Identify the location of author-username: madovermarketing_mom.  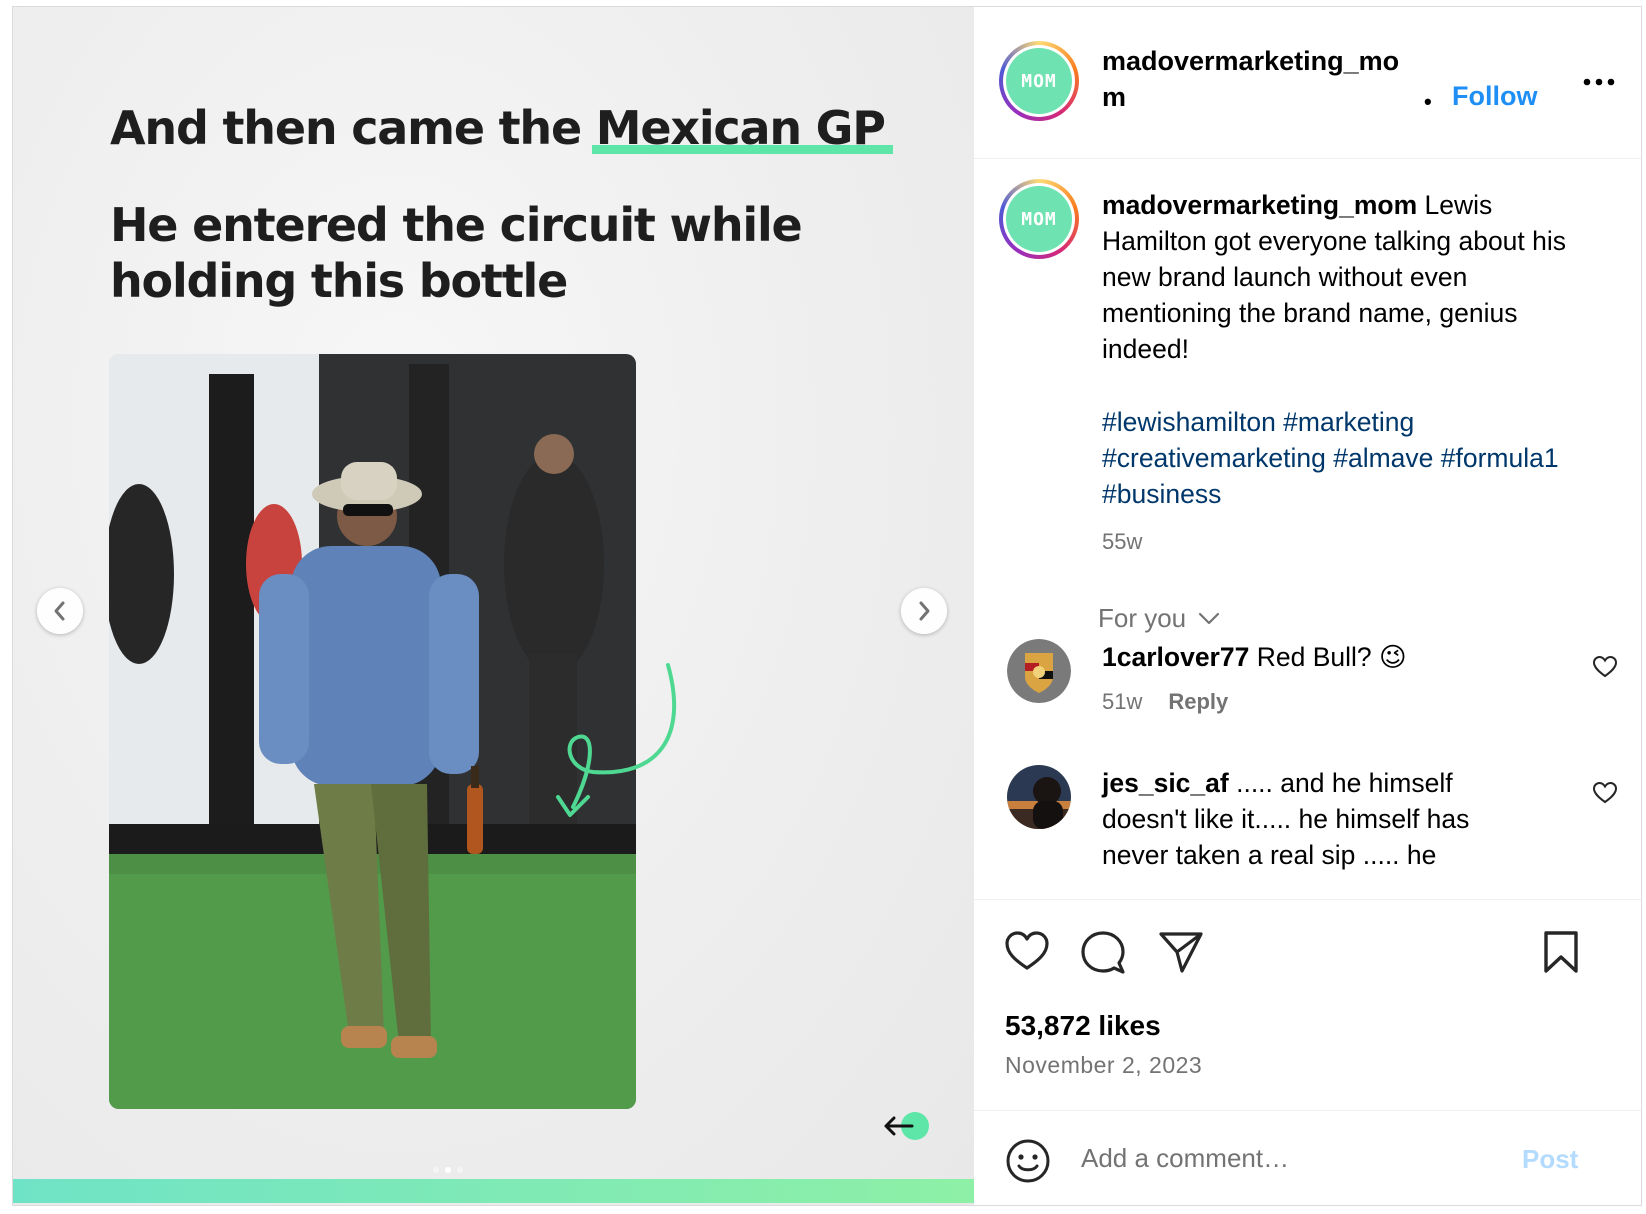
(1252, 79).